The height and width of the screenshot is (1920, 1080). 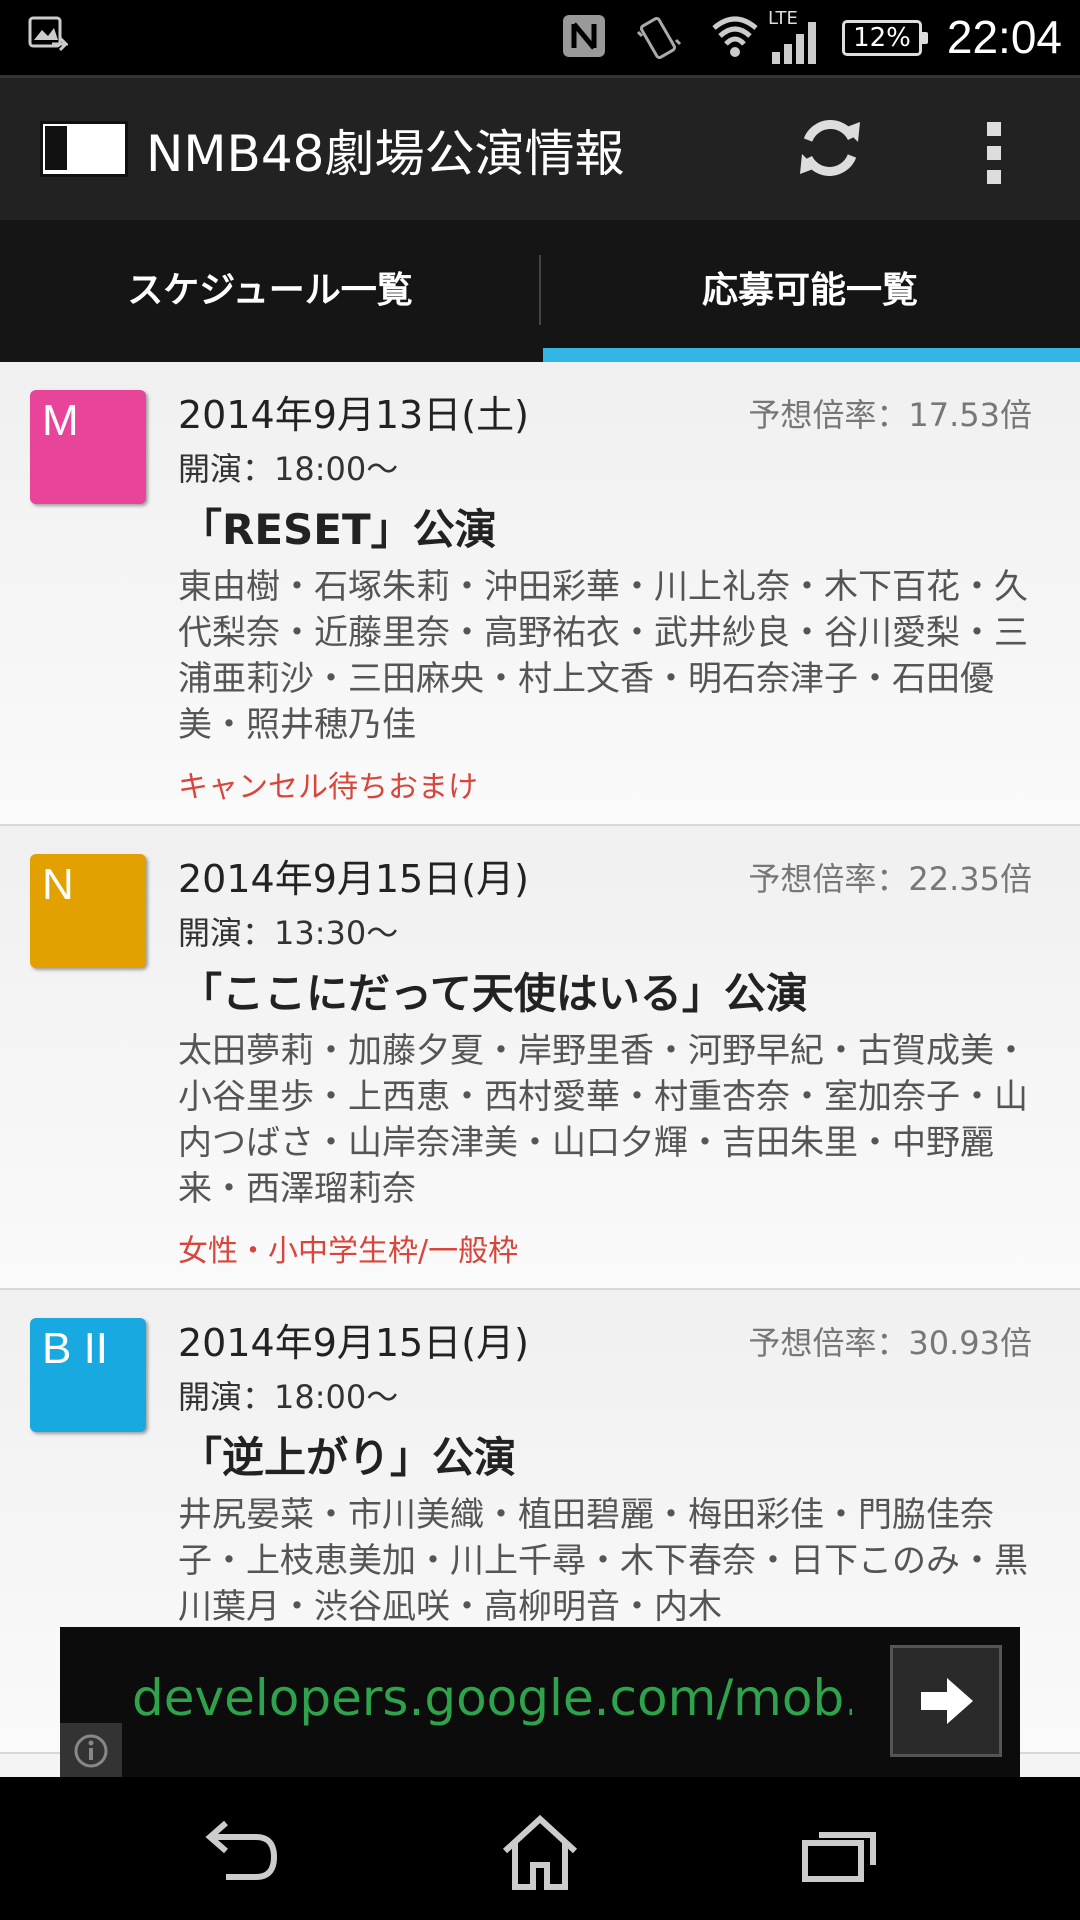 What do you see at coordinates (91, 1750) in the screenshot?
I see `ad-info-icon` at bounding box center [91, 1750].